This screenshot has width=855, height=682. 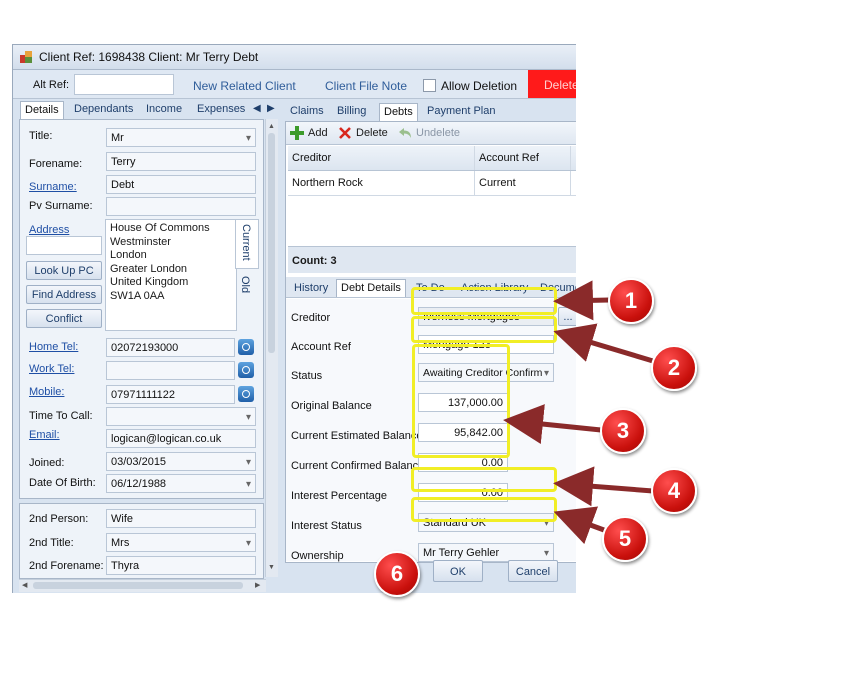 I want to click on callout-2: 2, so click(x=674, y=368).